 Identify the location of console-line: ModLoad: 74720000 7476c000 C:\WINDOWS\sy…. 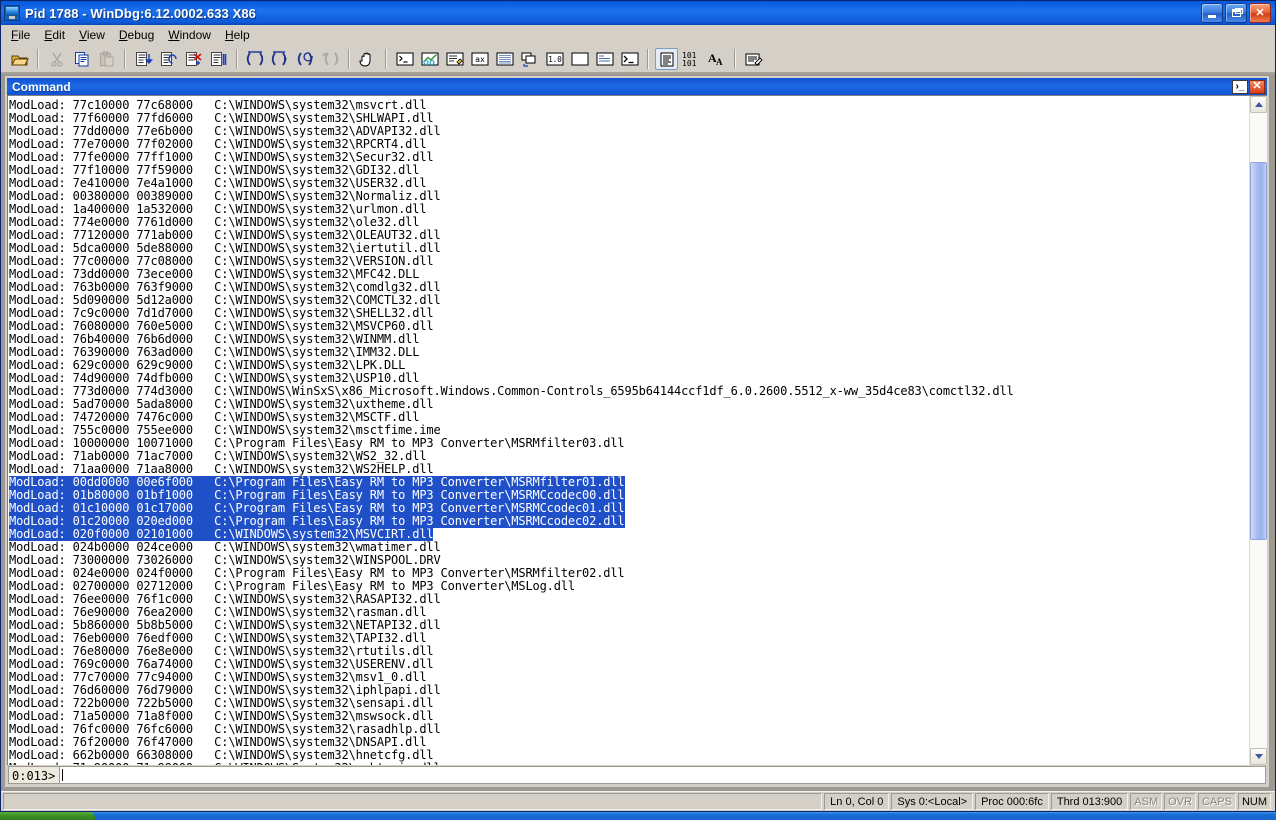
(629, 416).